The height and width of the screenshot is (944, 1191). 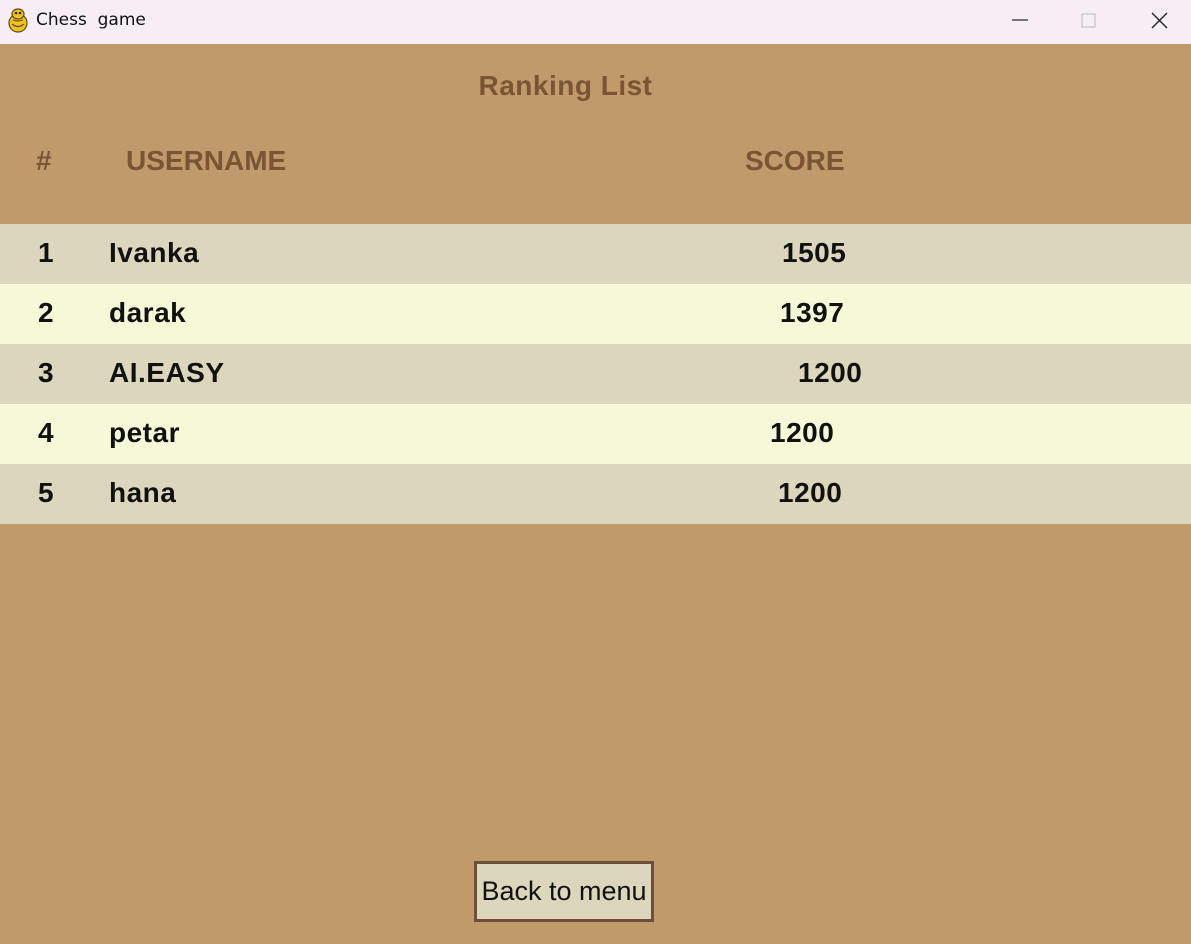 I want to click on score-cell: 1397, so click(x=812, y=312).